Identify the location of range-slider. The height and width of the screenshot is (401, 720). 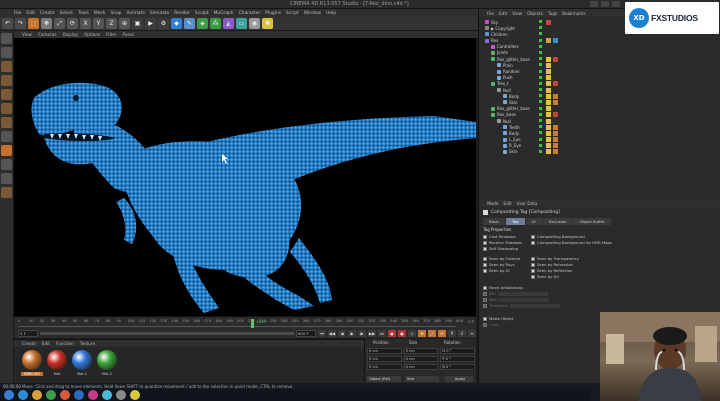
(167, 333).